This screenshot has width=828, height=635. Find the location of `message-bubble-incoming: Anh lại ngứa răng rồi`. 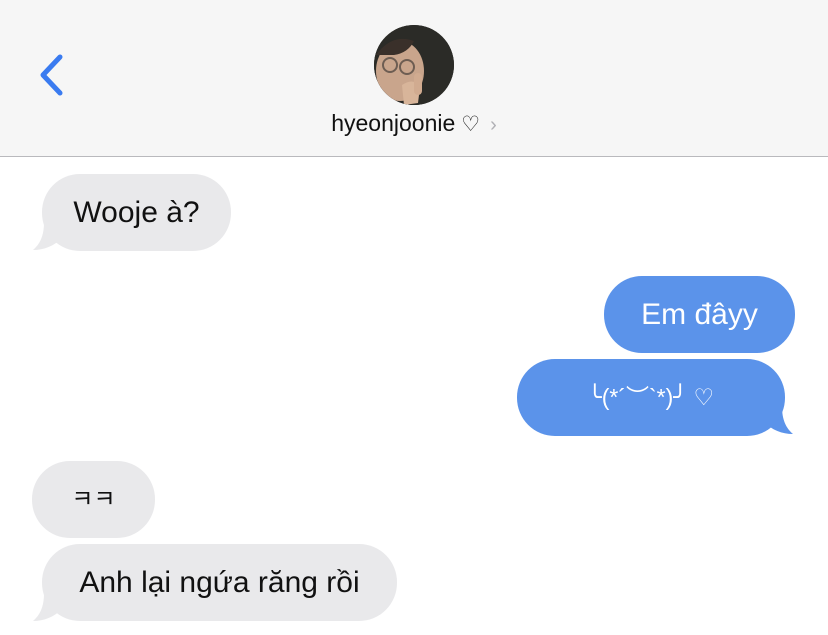

message-bubble-incoming: Anh lại ngứa răng rồi is located at coordinates (219, 582).